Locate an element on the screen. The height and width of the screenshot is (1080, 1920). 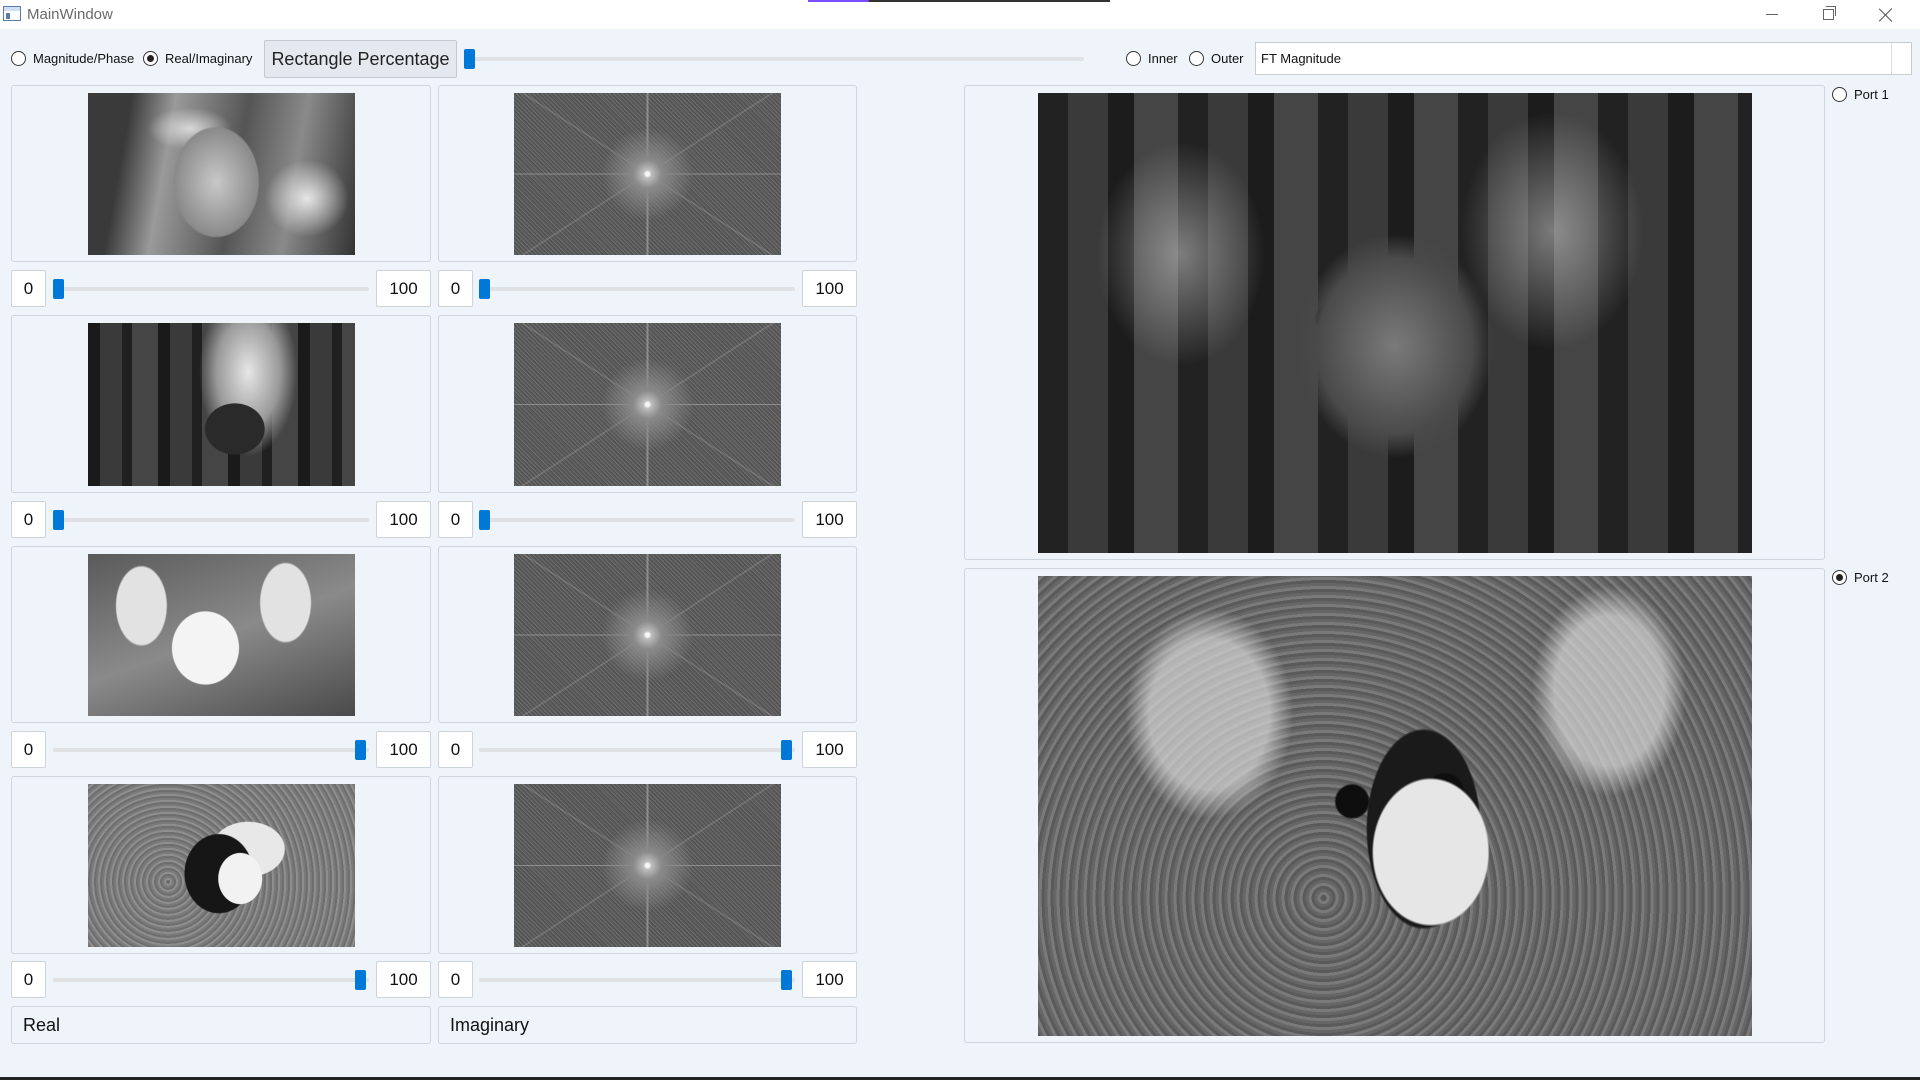
restore-icon is located at coordinates (1829, 13).